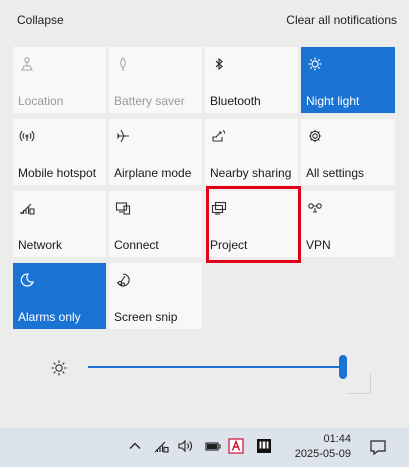 Image resolution: width=409 pixels, height=467 pixels. Describe the element at coordinates (59, 224) in the screenshot. I see `tile-network: Network` at that location.